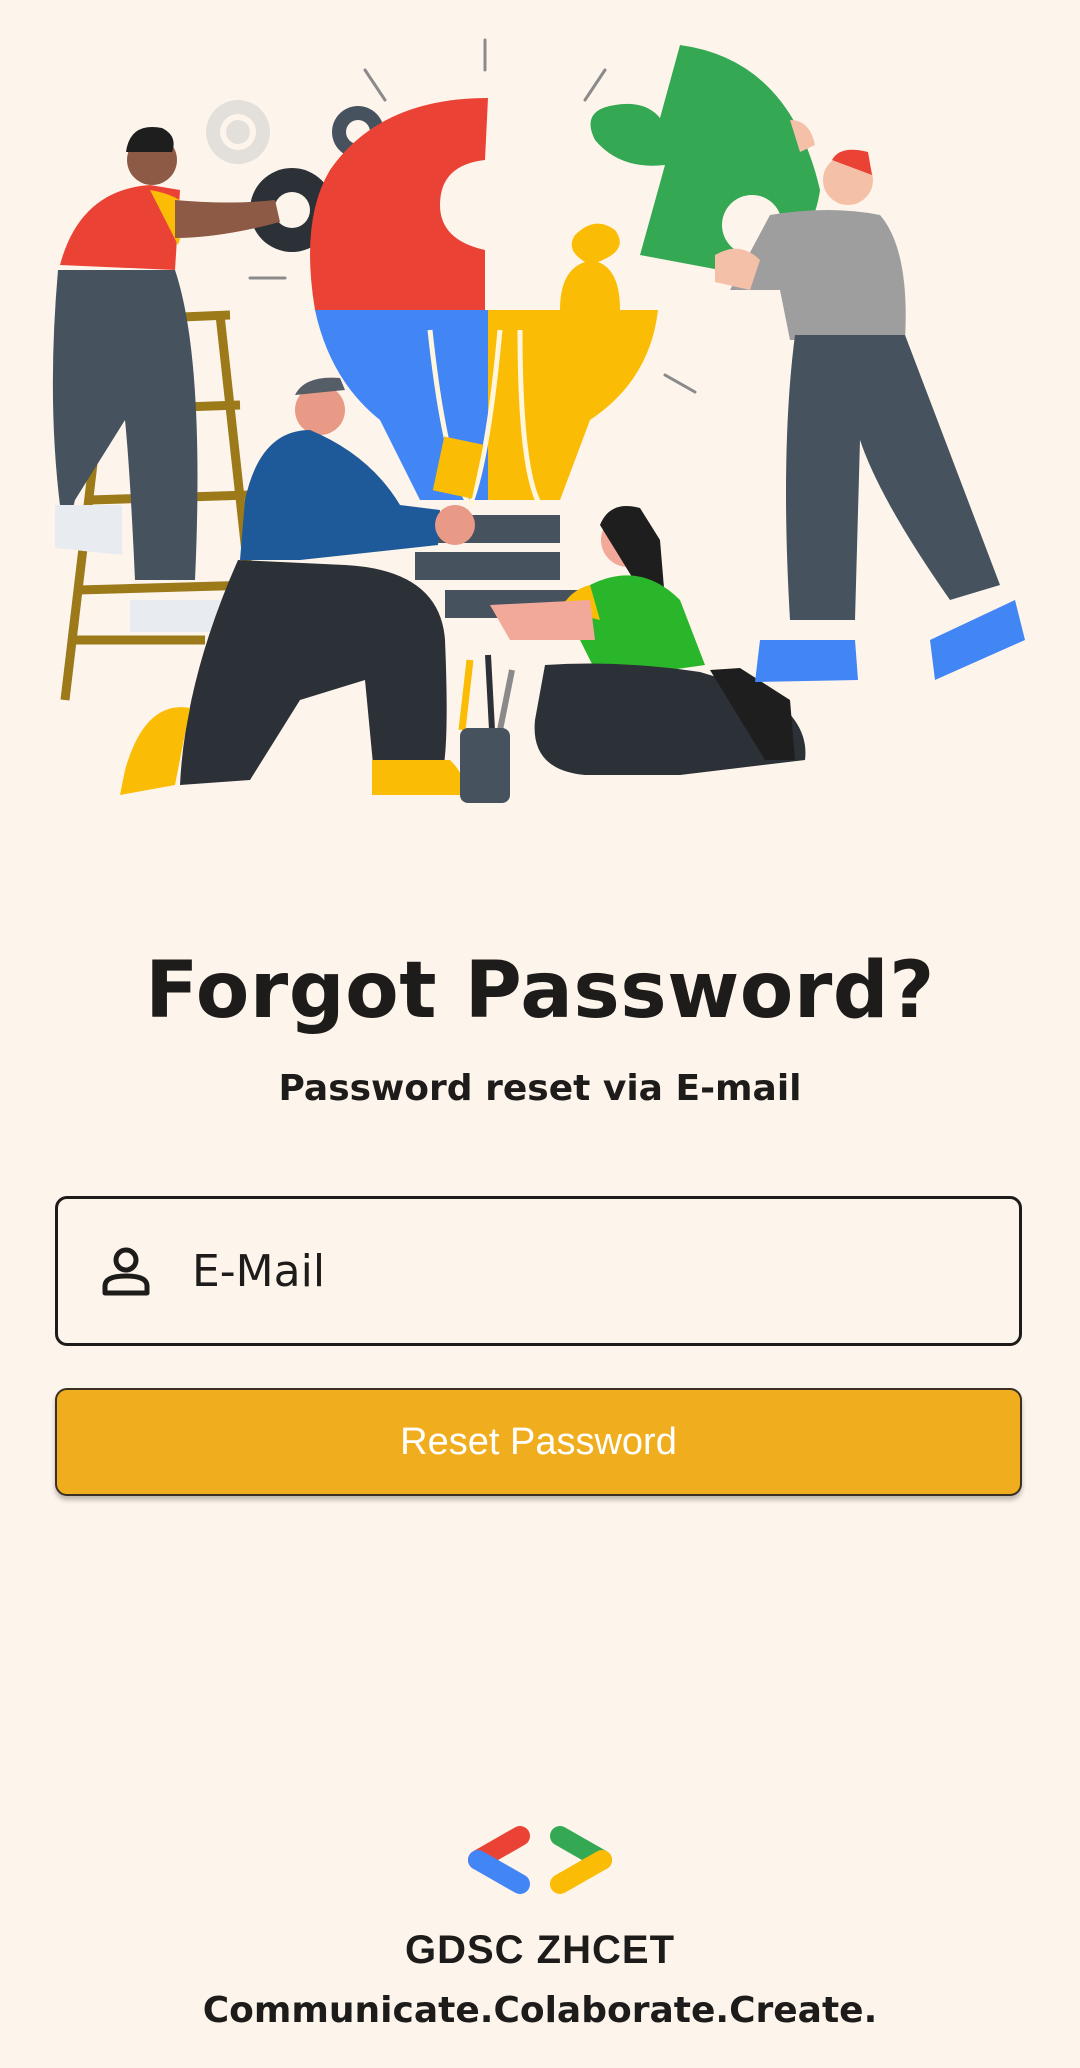 This screenshot has height=2068, width=1080. I want to click on brush-pot, so click(486, 728).